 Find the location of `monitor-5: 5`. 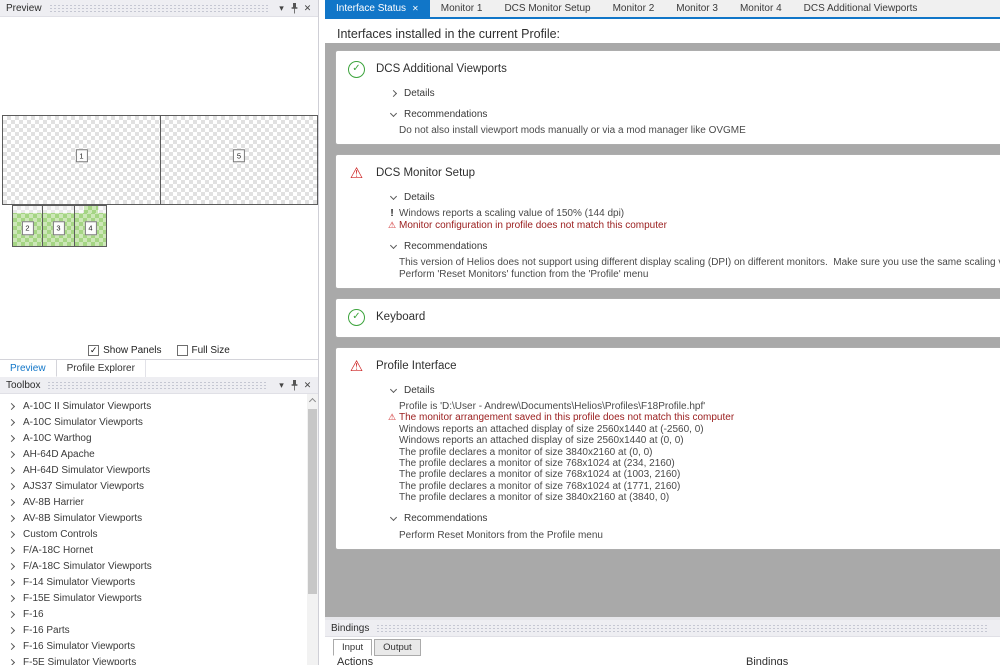

monitor-5: 5 is located at coordinates (239, 160).